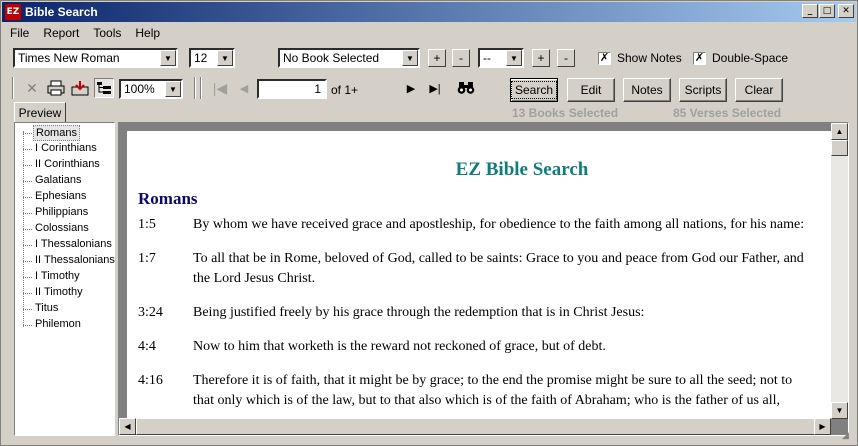  Describe the element at coordinates (57, 277) in the screenshot. I see `tree-item-book: I Timothy` at that location.